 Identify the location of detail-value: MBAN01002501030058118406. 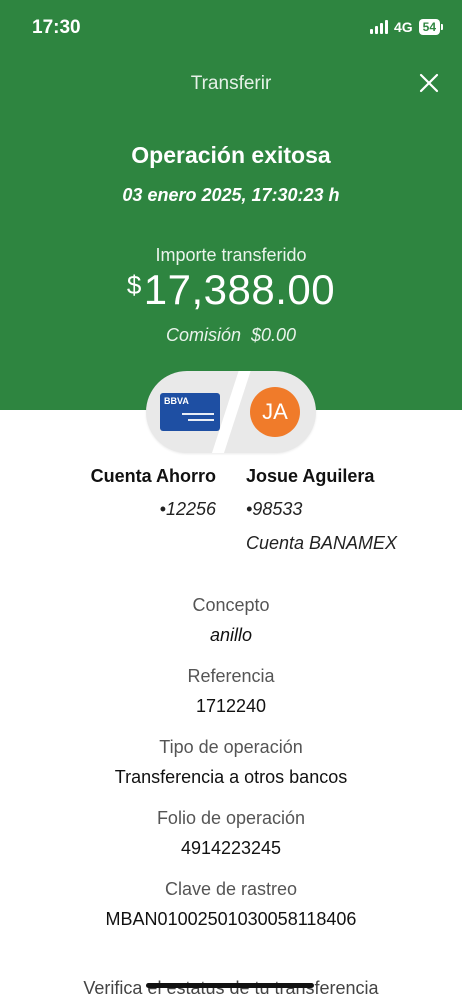
(231, 919).